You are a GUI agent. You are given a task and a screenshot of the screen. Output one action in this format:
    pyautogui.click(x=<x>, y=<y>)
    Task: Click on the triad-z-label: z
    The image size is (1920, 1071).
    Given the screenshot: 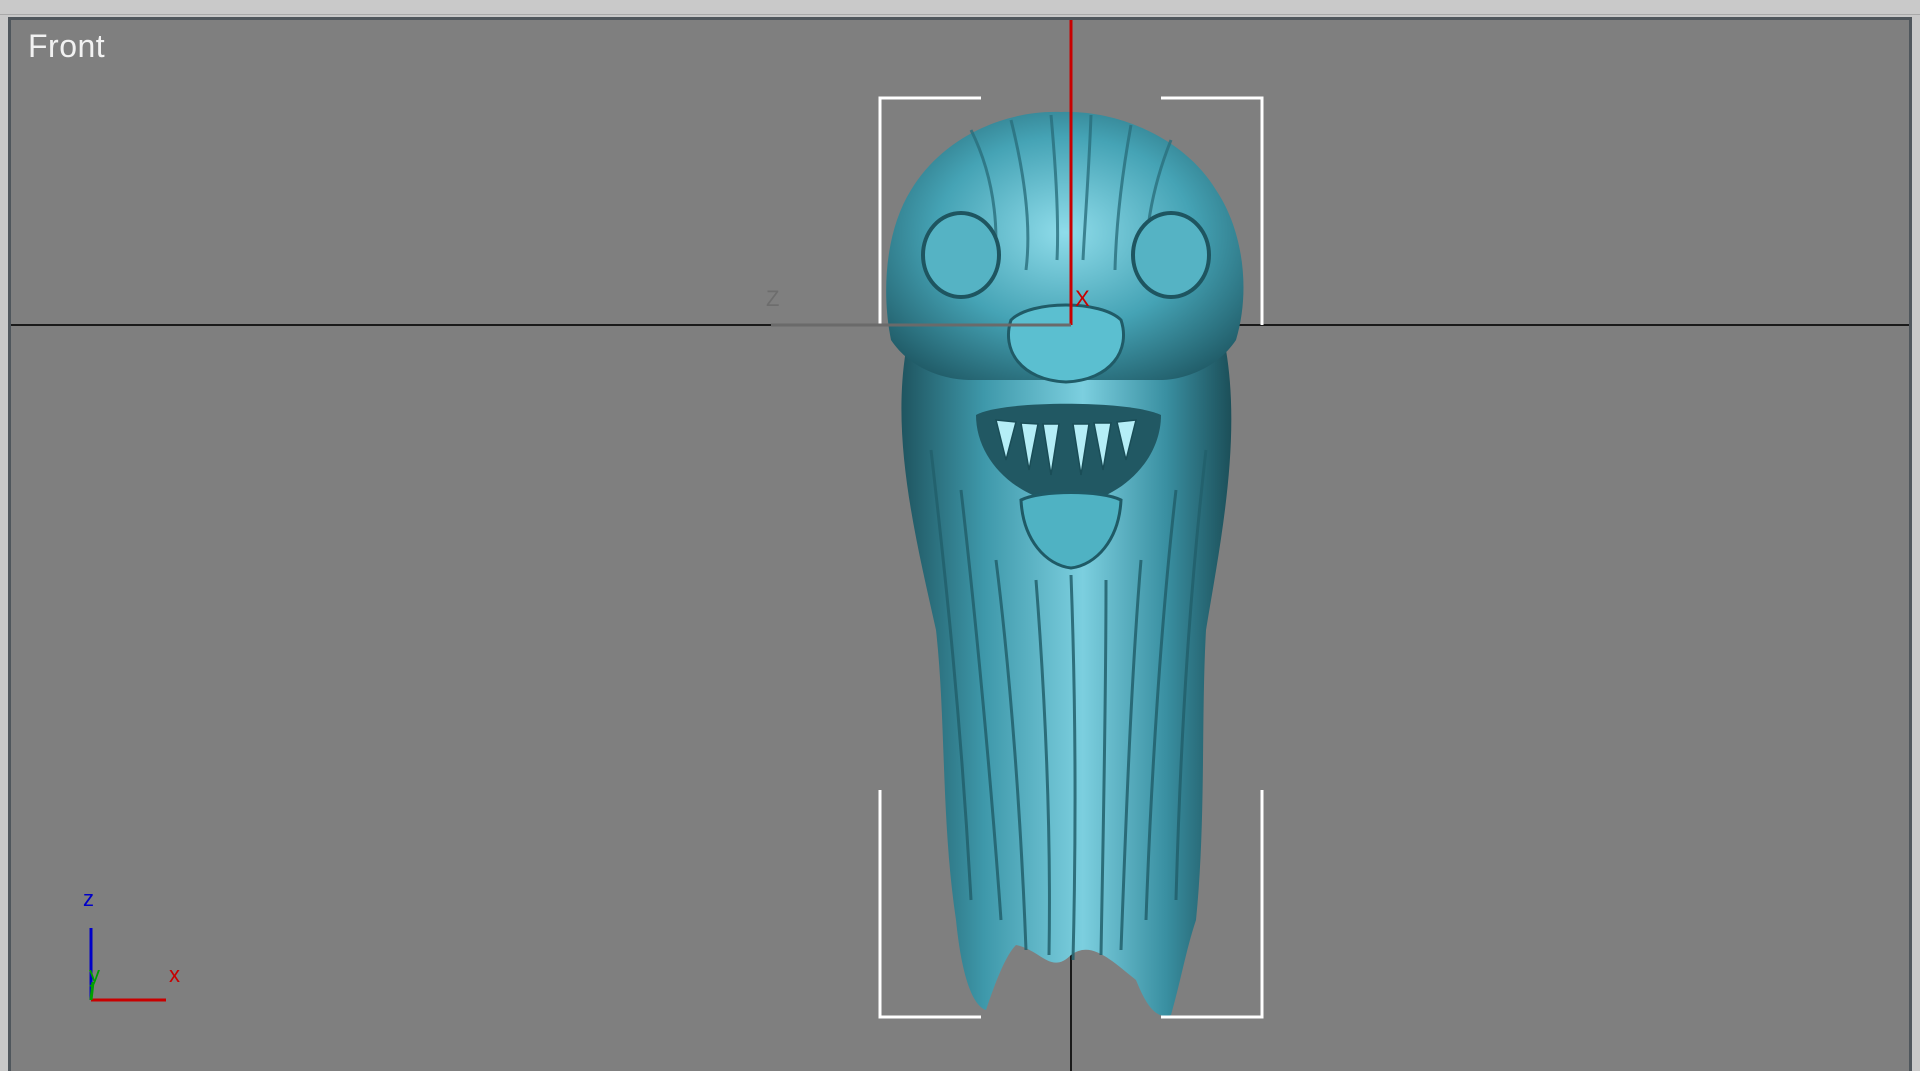 What is the action you would take?
    pyautogui.click(x=88, y=898)
    